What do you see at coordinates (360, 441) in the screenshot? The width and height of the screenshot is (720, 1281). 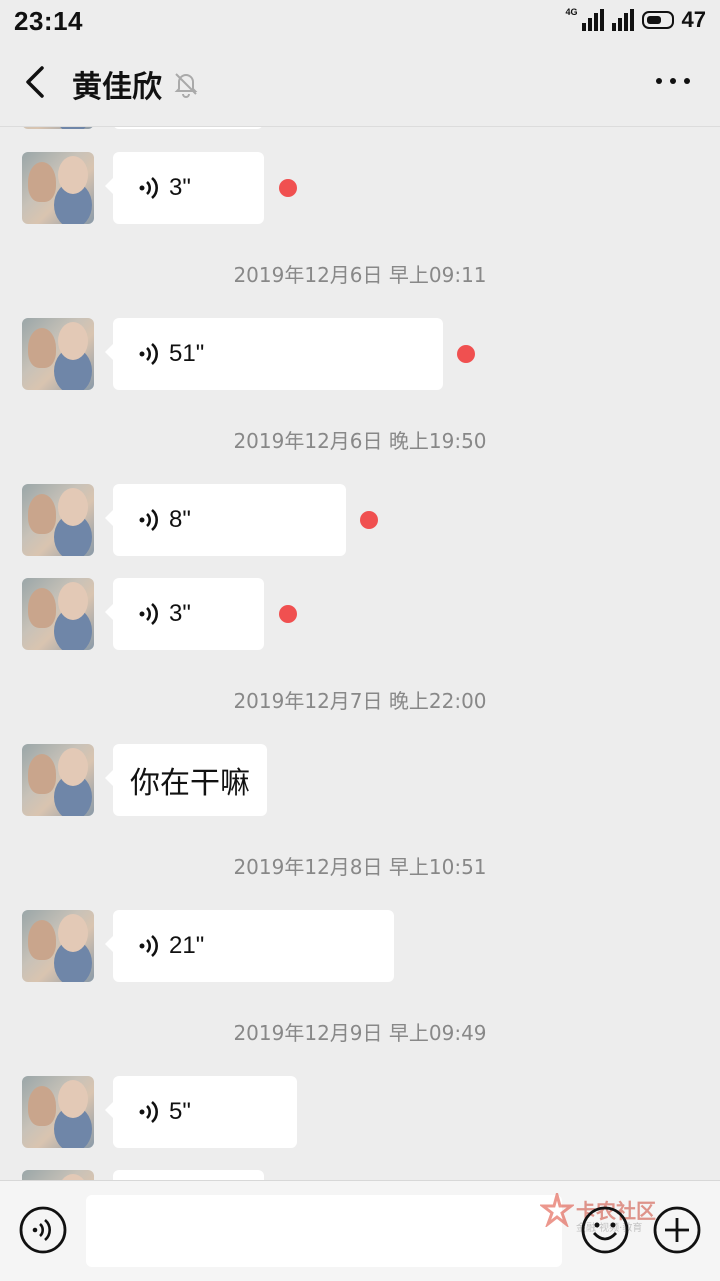 I see `timestamp: 2019年12月6日 晚上19:50` at bounding box center [360, 441].